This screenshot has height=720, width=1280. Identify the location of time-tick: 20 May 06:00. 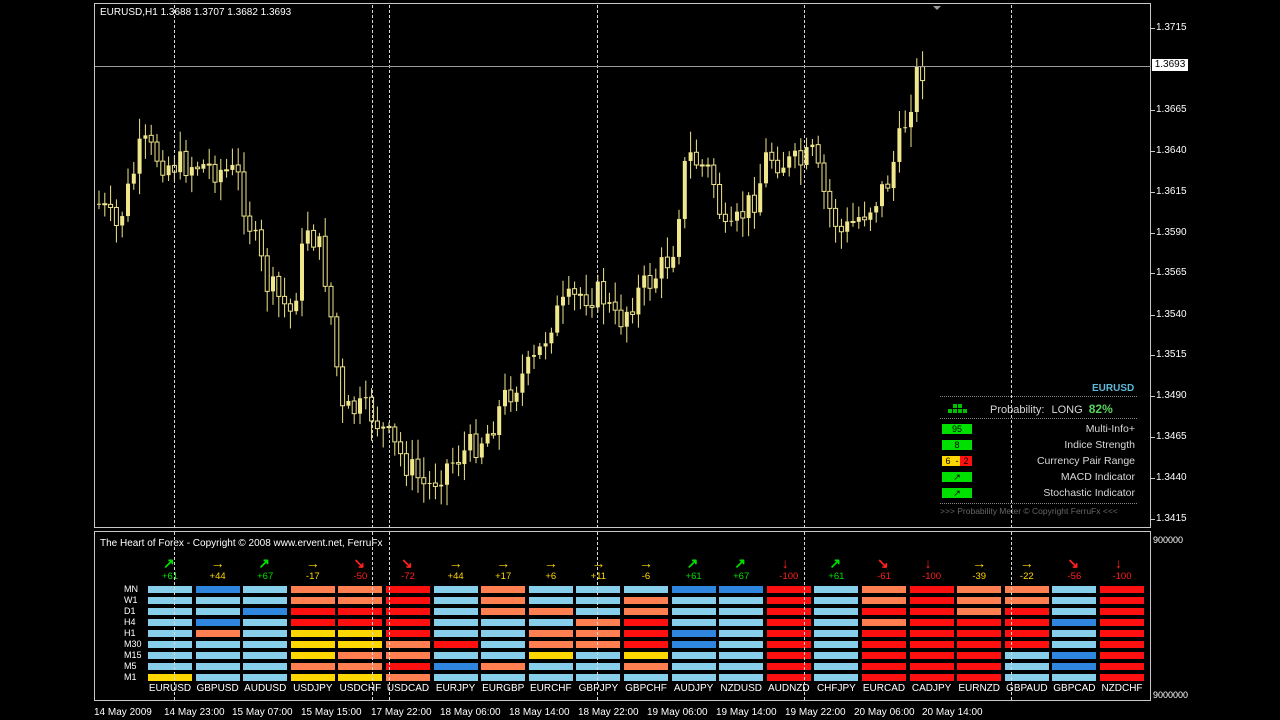
(884, 712).